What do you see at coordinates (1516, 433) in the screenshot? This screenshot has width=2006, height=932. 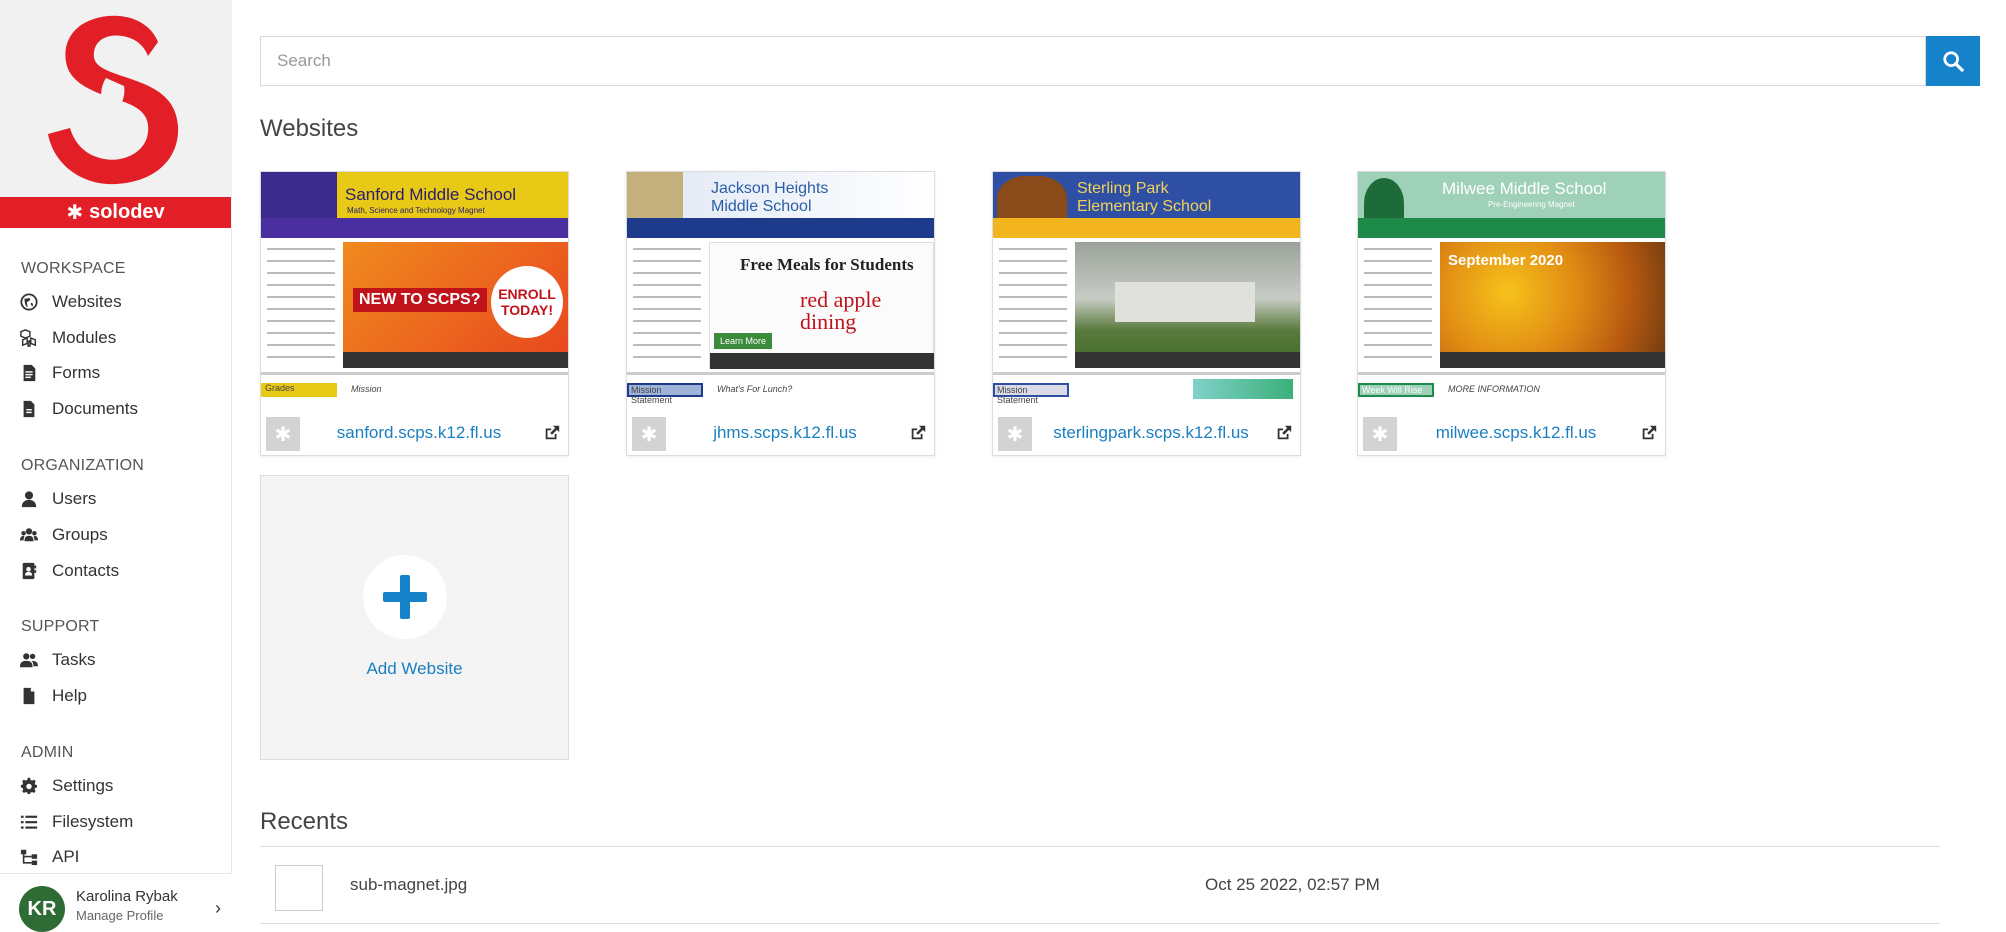 I see `website-link: milwee.scps.k12.fl.us` at bounding box center [1516, 433].